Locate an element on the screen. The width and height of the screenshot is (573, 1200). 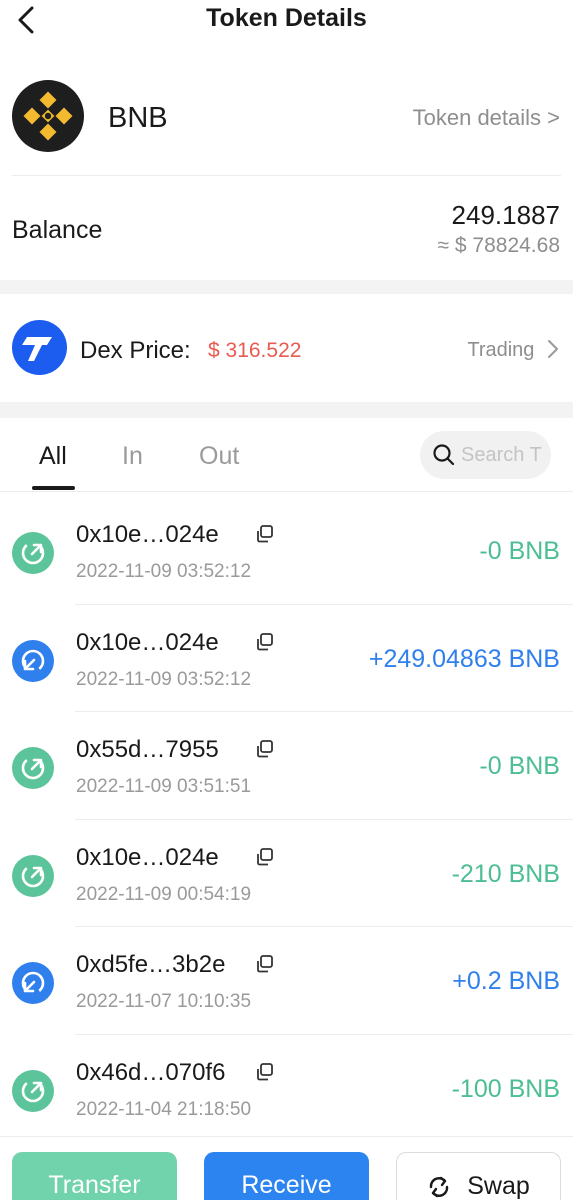
tx-amount: -210 BNB is located at coordinates (505, 873).